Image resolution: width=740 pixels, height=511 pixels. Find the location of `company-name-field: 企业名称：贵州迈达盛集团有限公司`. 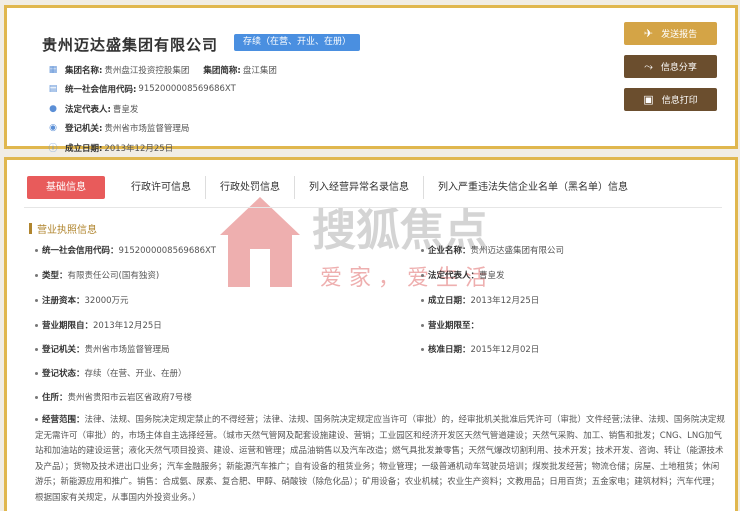

company-name-field: 企业名称：贵州迈达盛集团有限公司 is located at coordinates (492, 250).